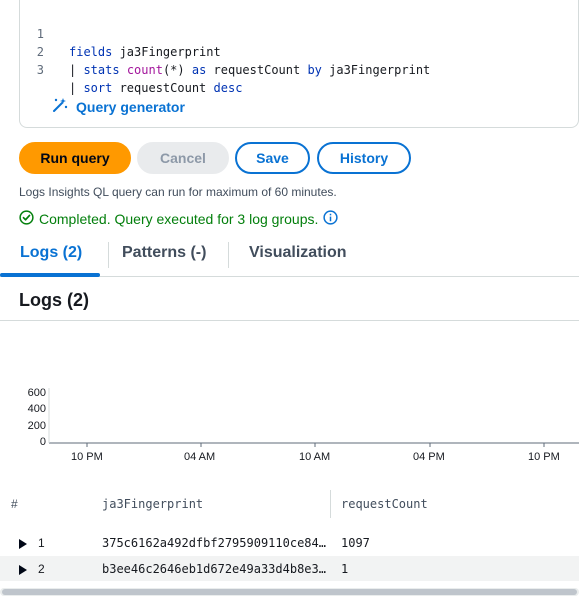  I want to click on tab-logs: Logs (2), so click(51, 253).